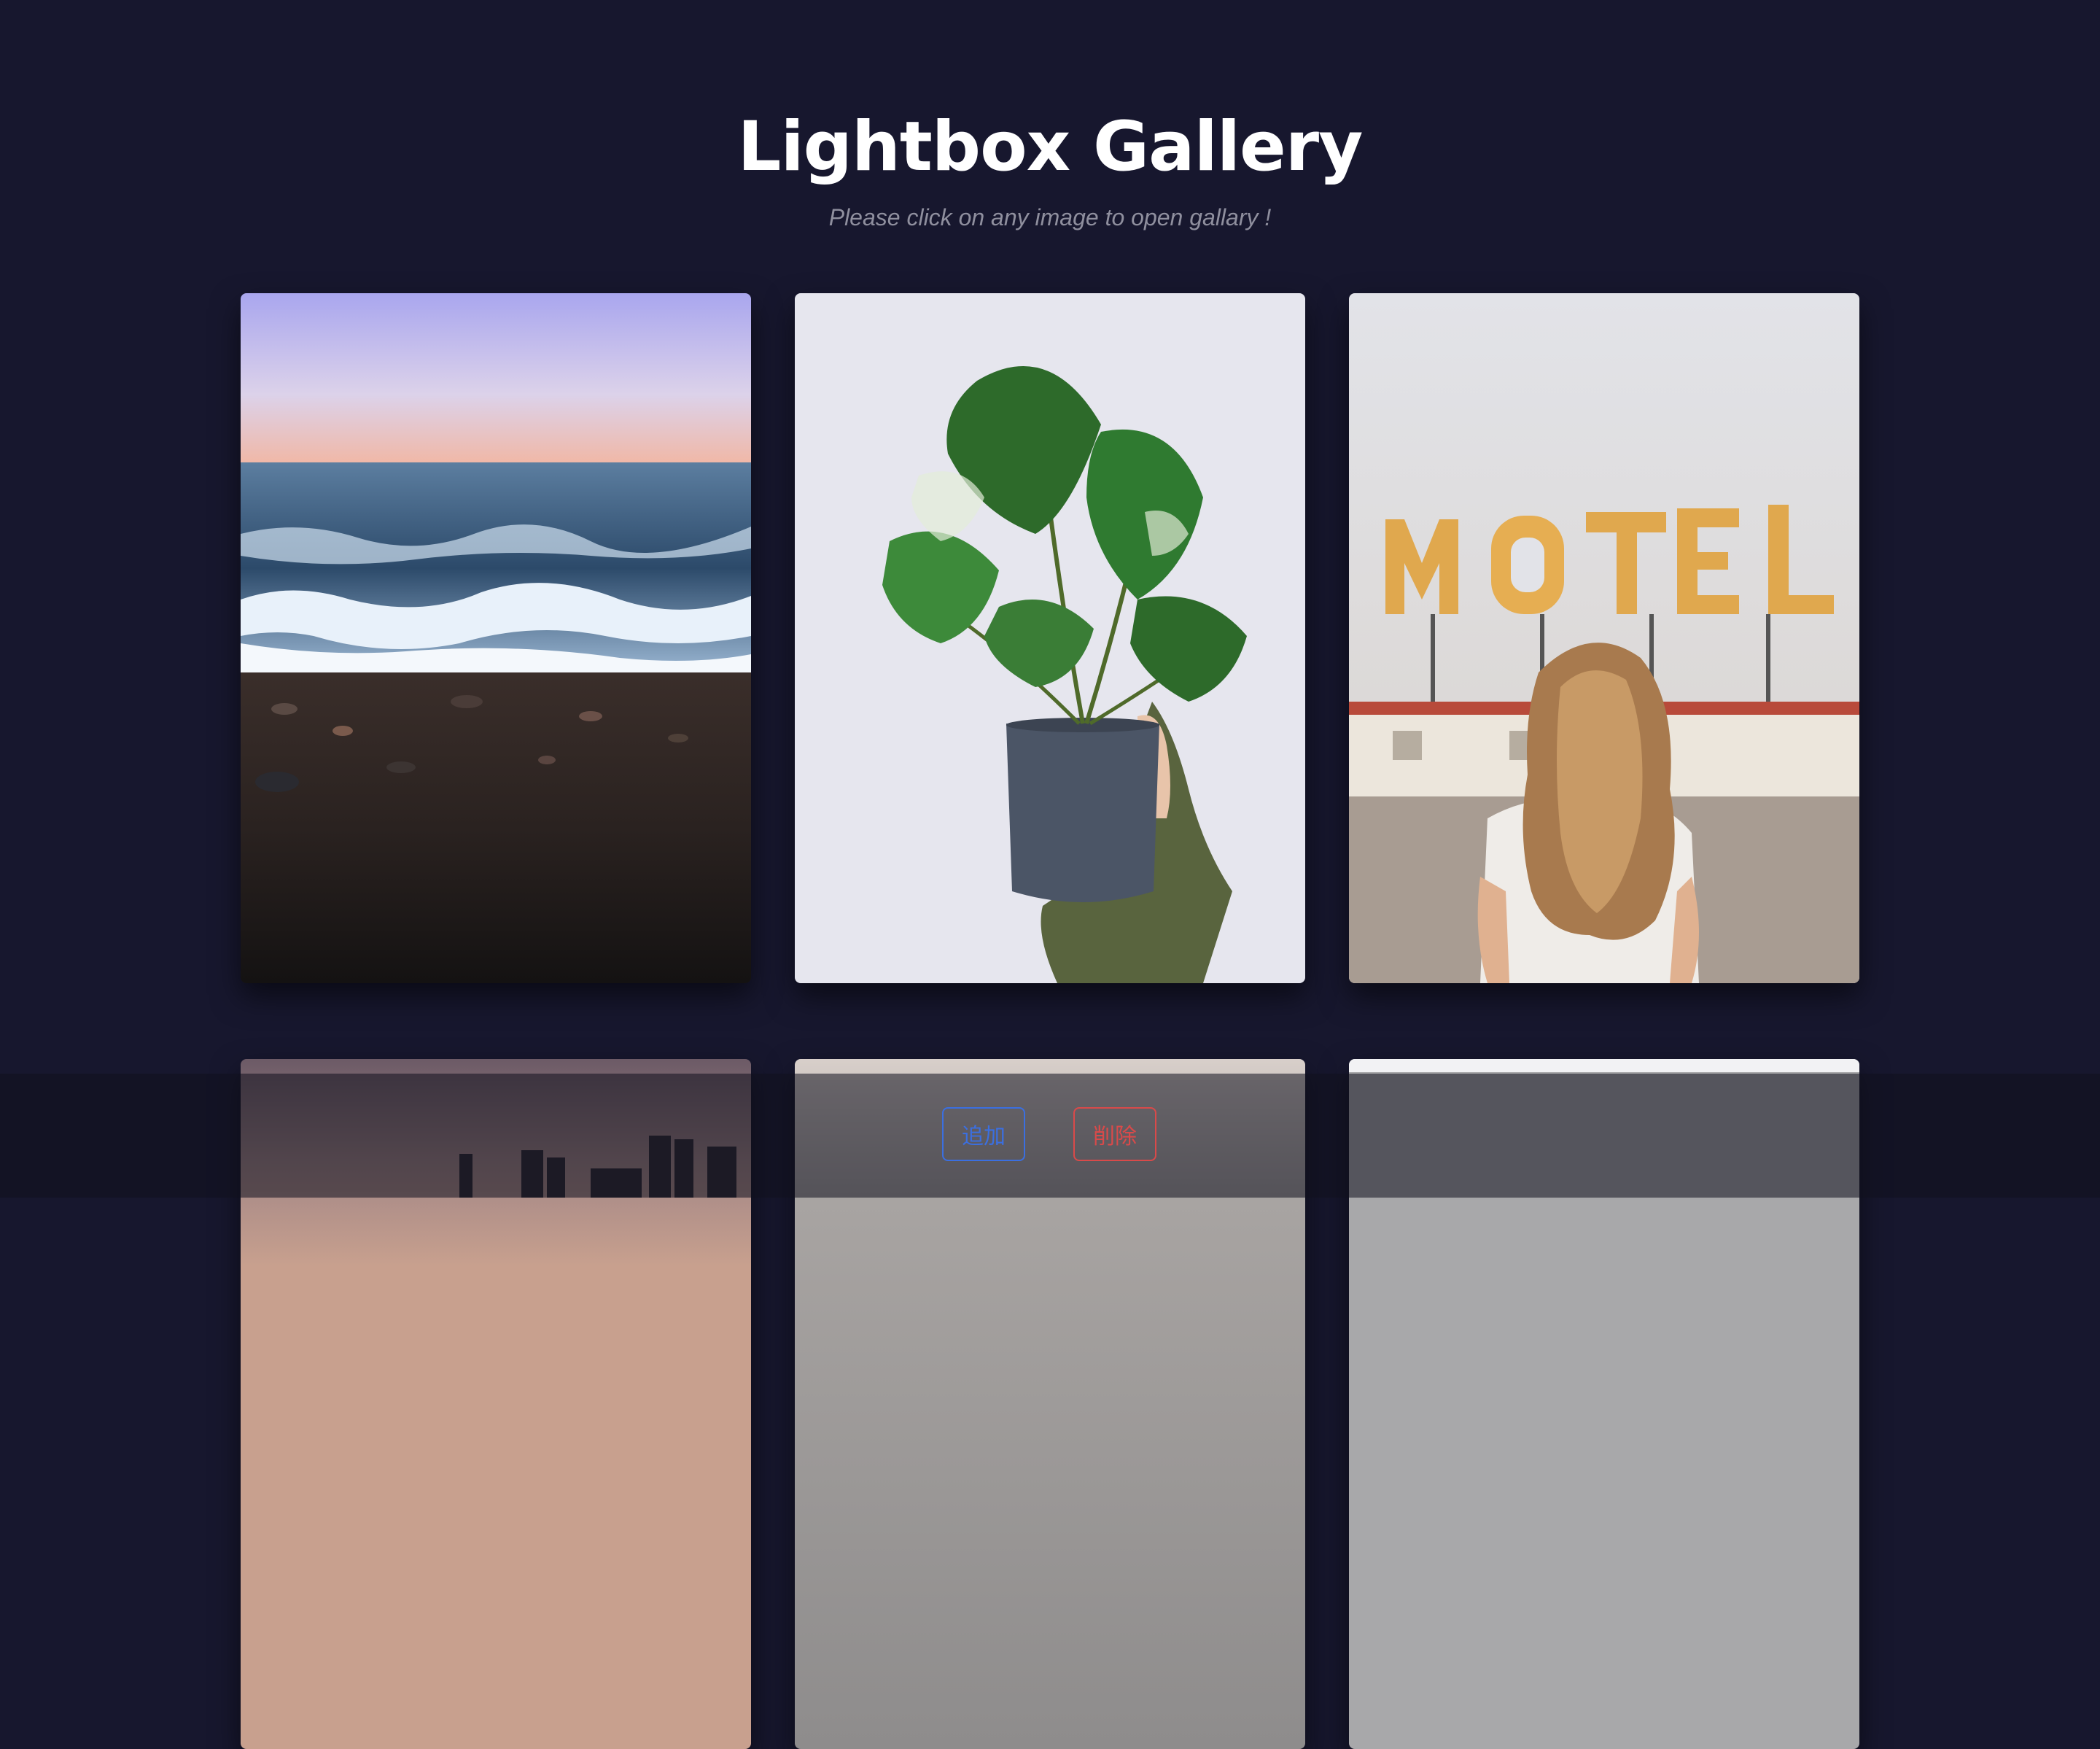 The width and height of the screenshot is (2100, 1749). Describe the element at coordinates (1050, 147) in the screenshot. I see `page-title: Lightbox Gallery` at that location.